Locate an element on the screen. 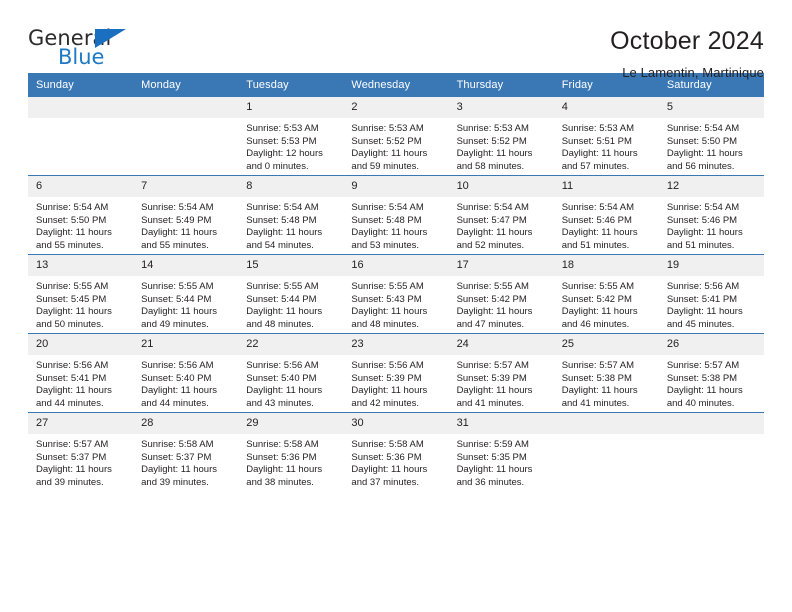 This screenshot has height=612, width=792. daylight-text-line2: and 49 minutes. is located at coordinates (175, 324).